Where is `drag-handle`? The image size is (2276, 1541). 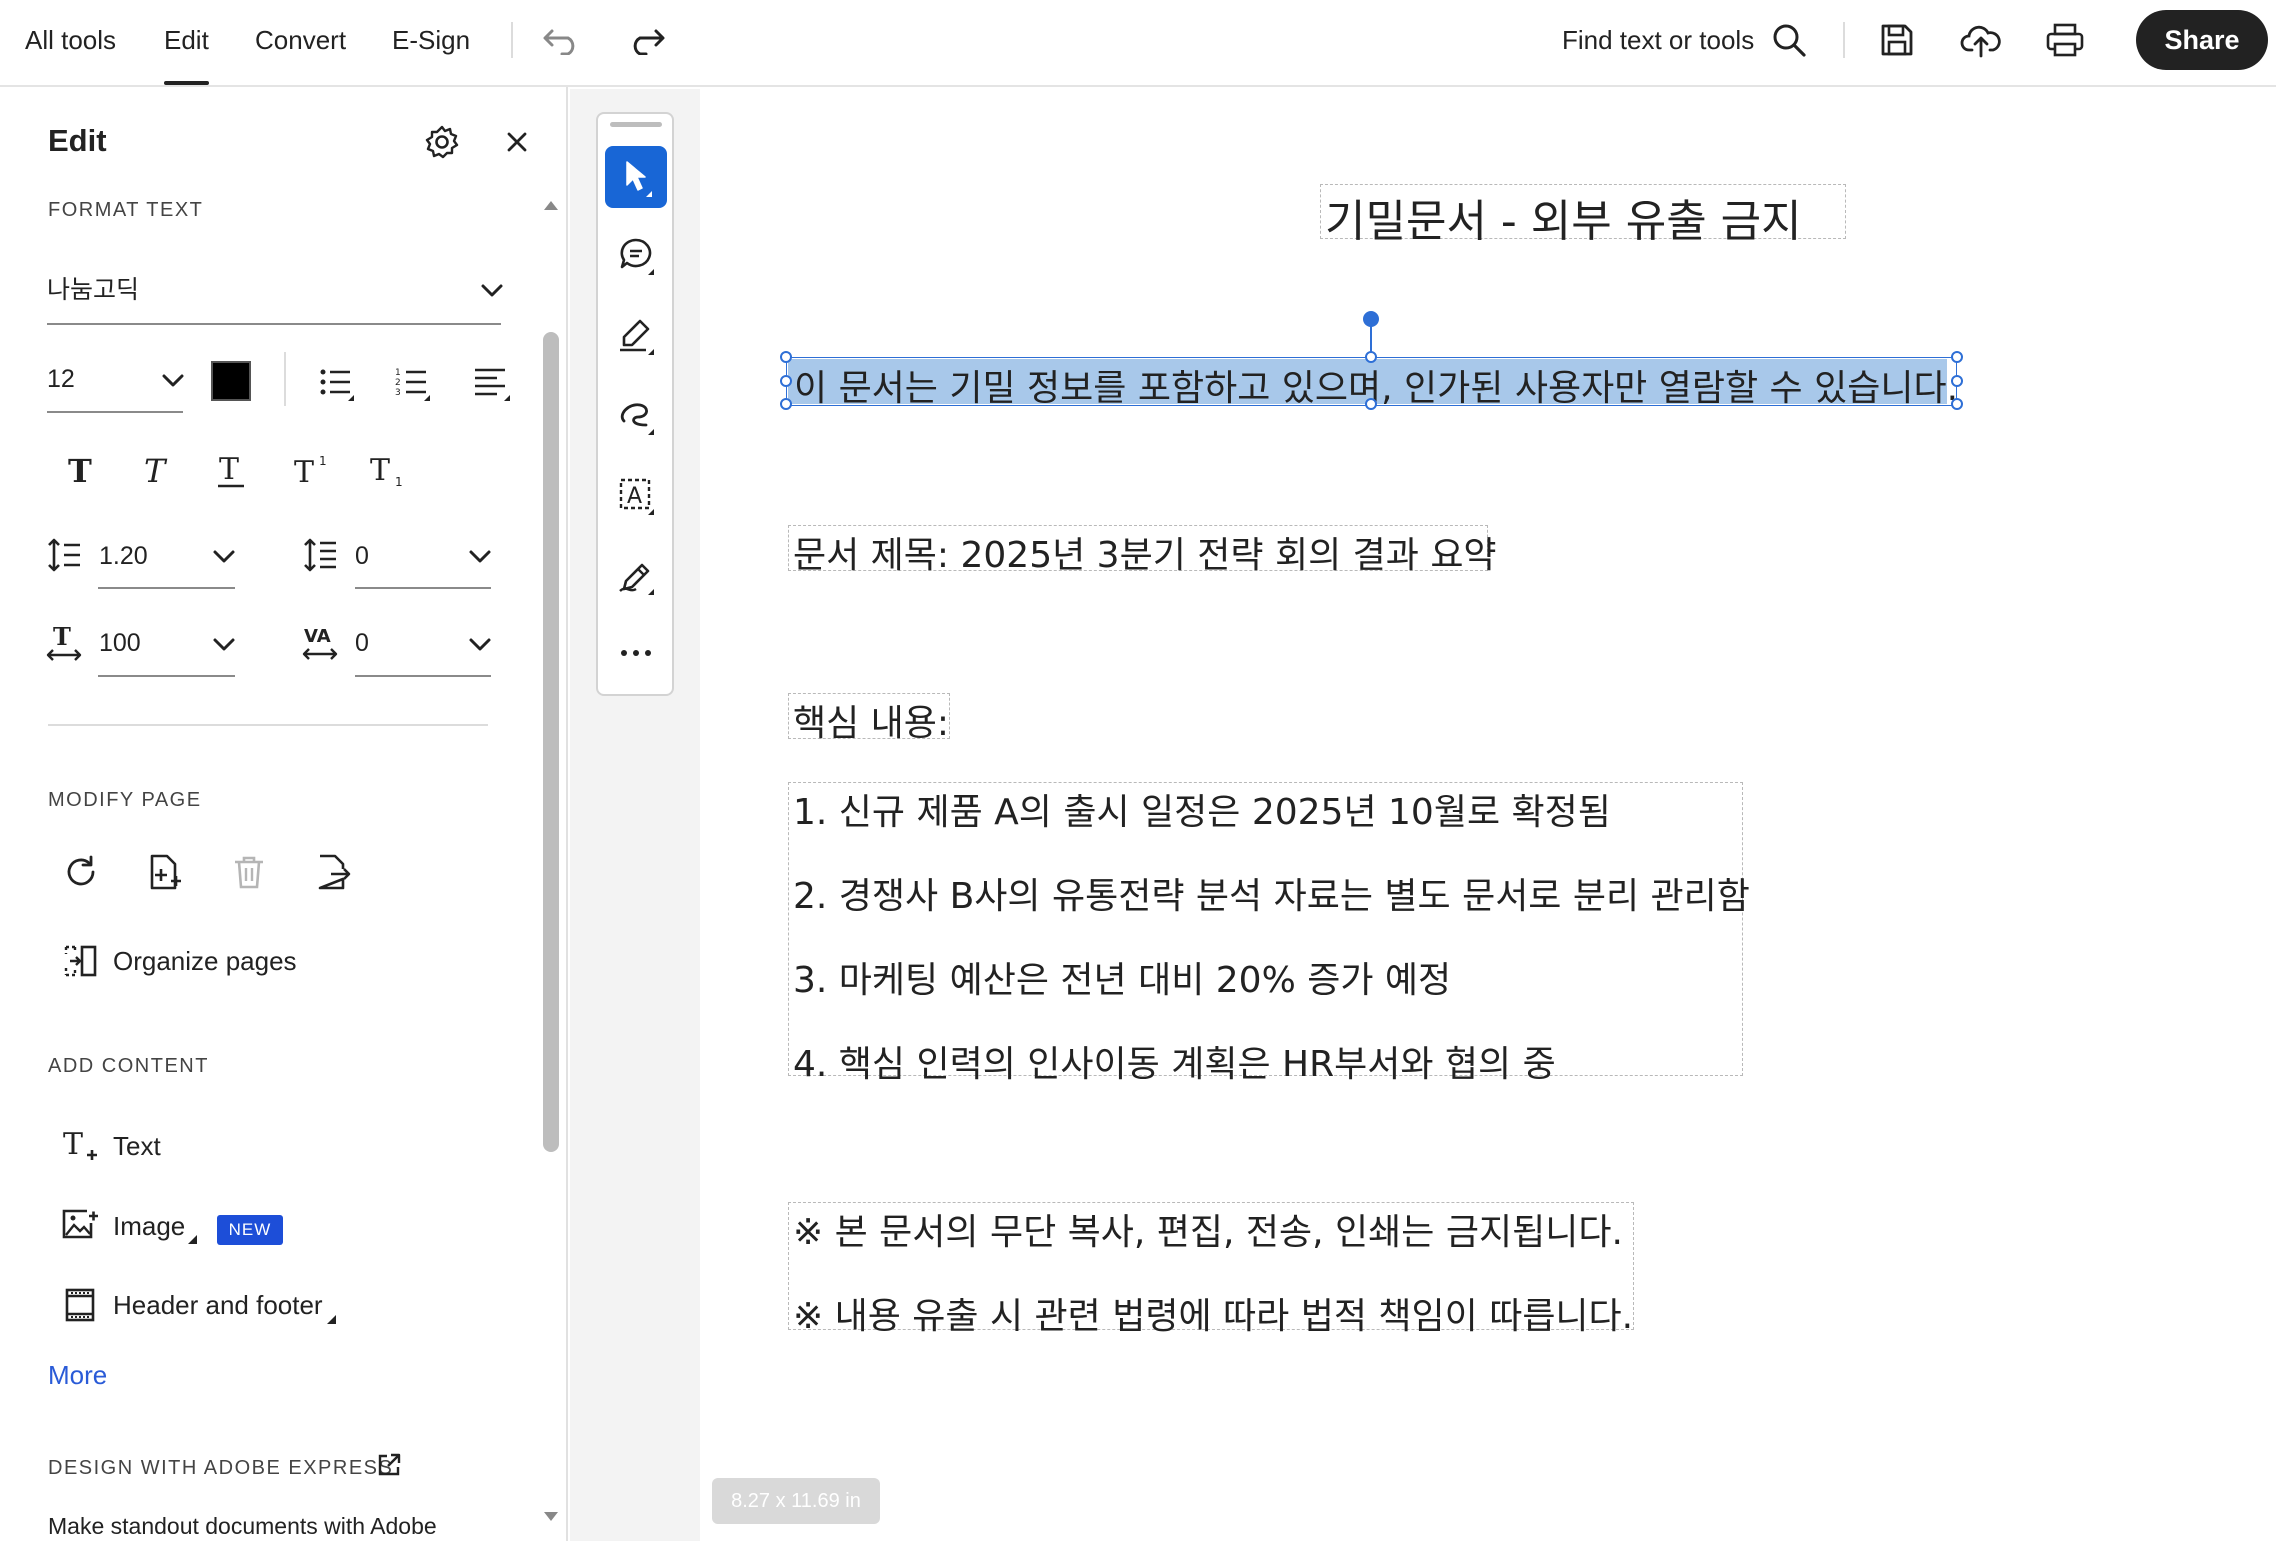 drag-handle is located at coordinates (636, 124).